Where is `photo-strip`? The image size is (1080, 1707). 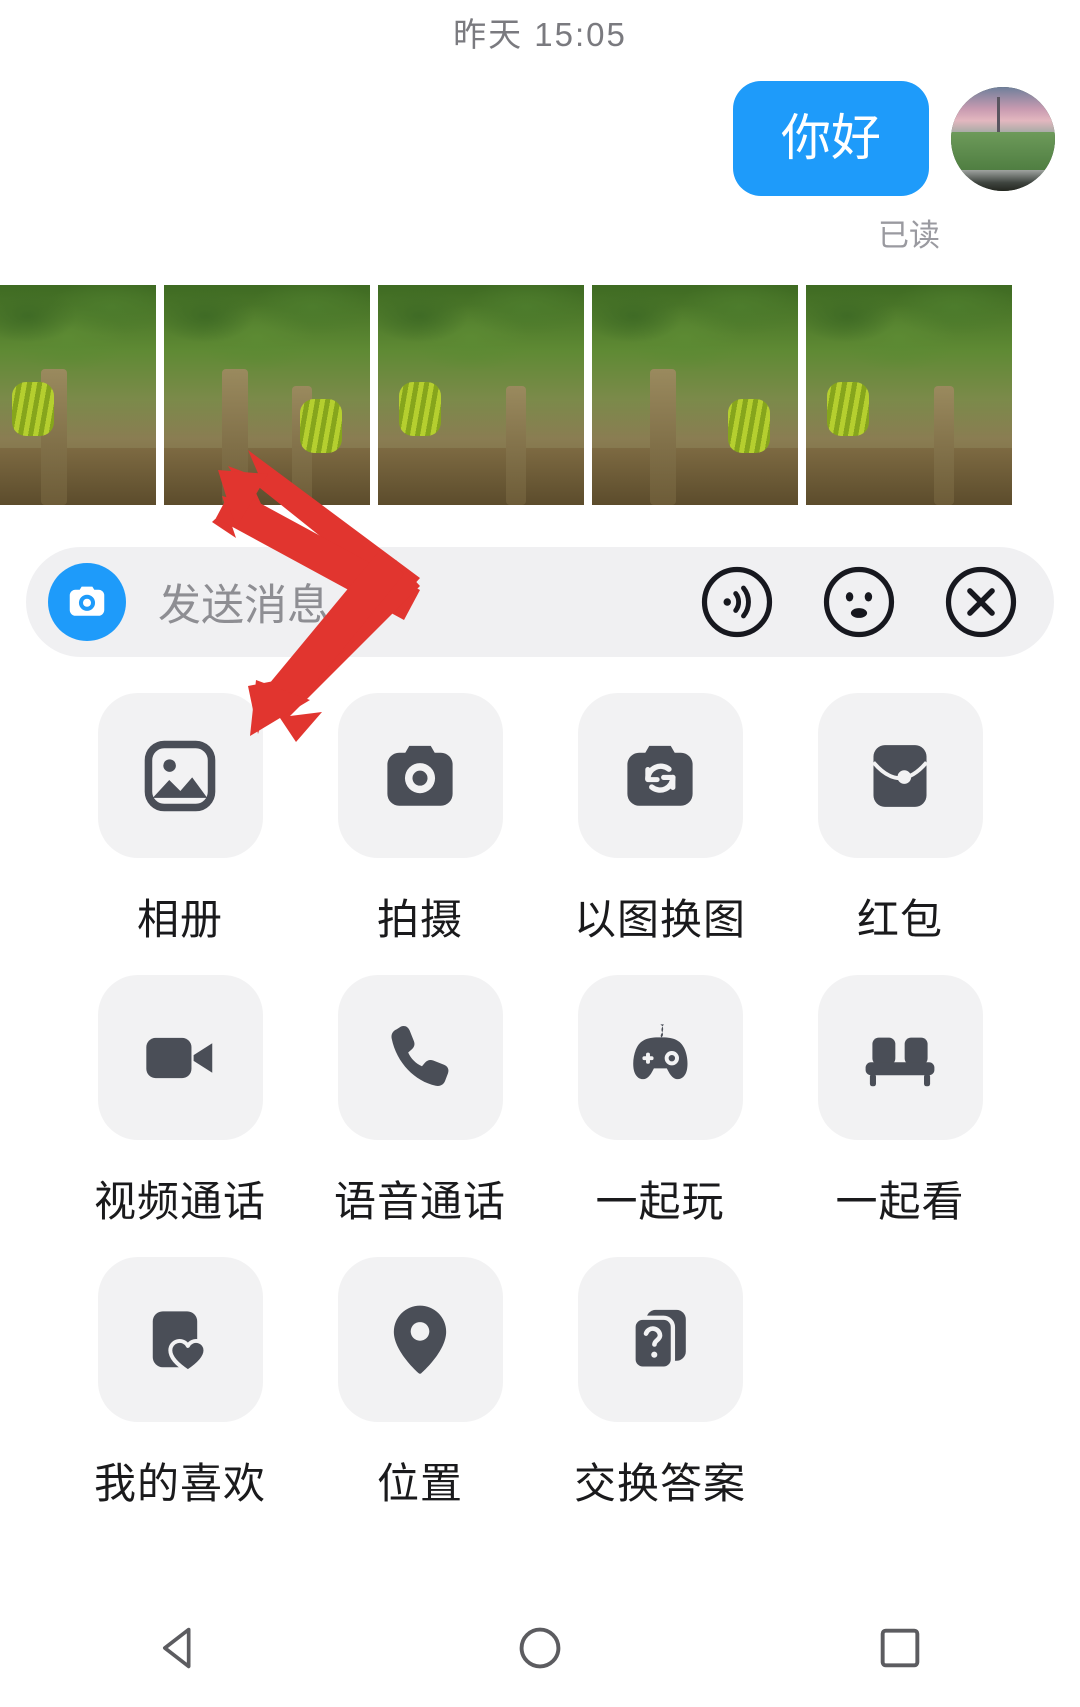 photo-strip is located at coordinates (540, 395).